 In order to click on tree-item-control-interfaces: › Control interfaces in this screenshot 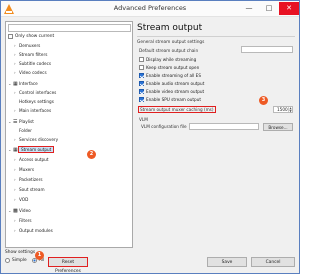, I will do `click(35, 92)`.